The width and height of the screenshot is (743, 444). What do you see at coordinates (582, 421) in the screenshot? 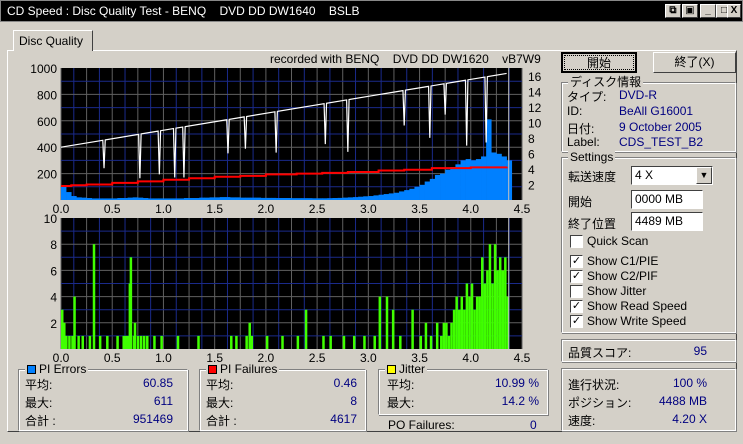
I see `speed-label: 速度:` at bounding box center [582, 421].